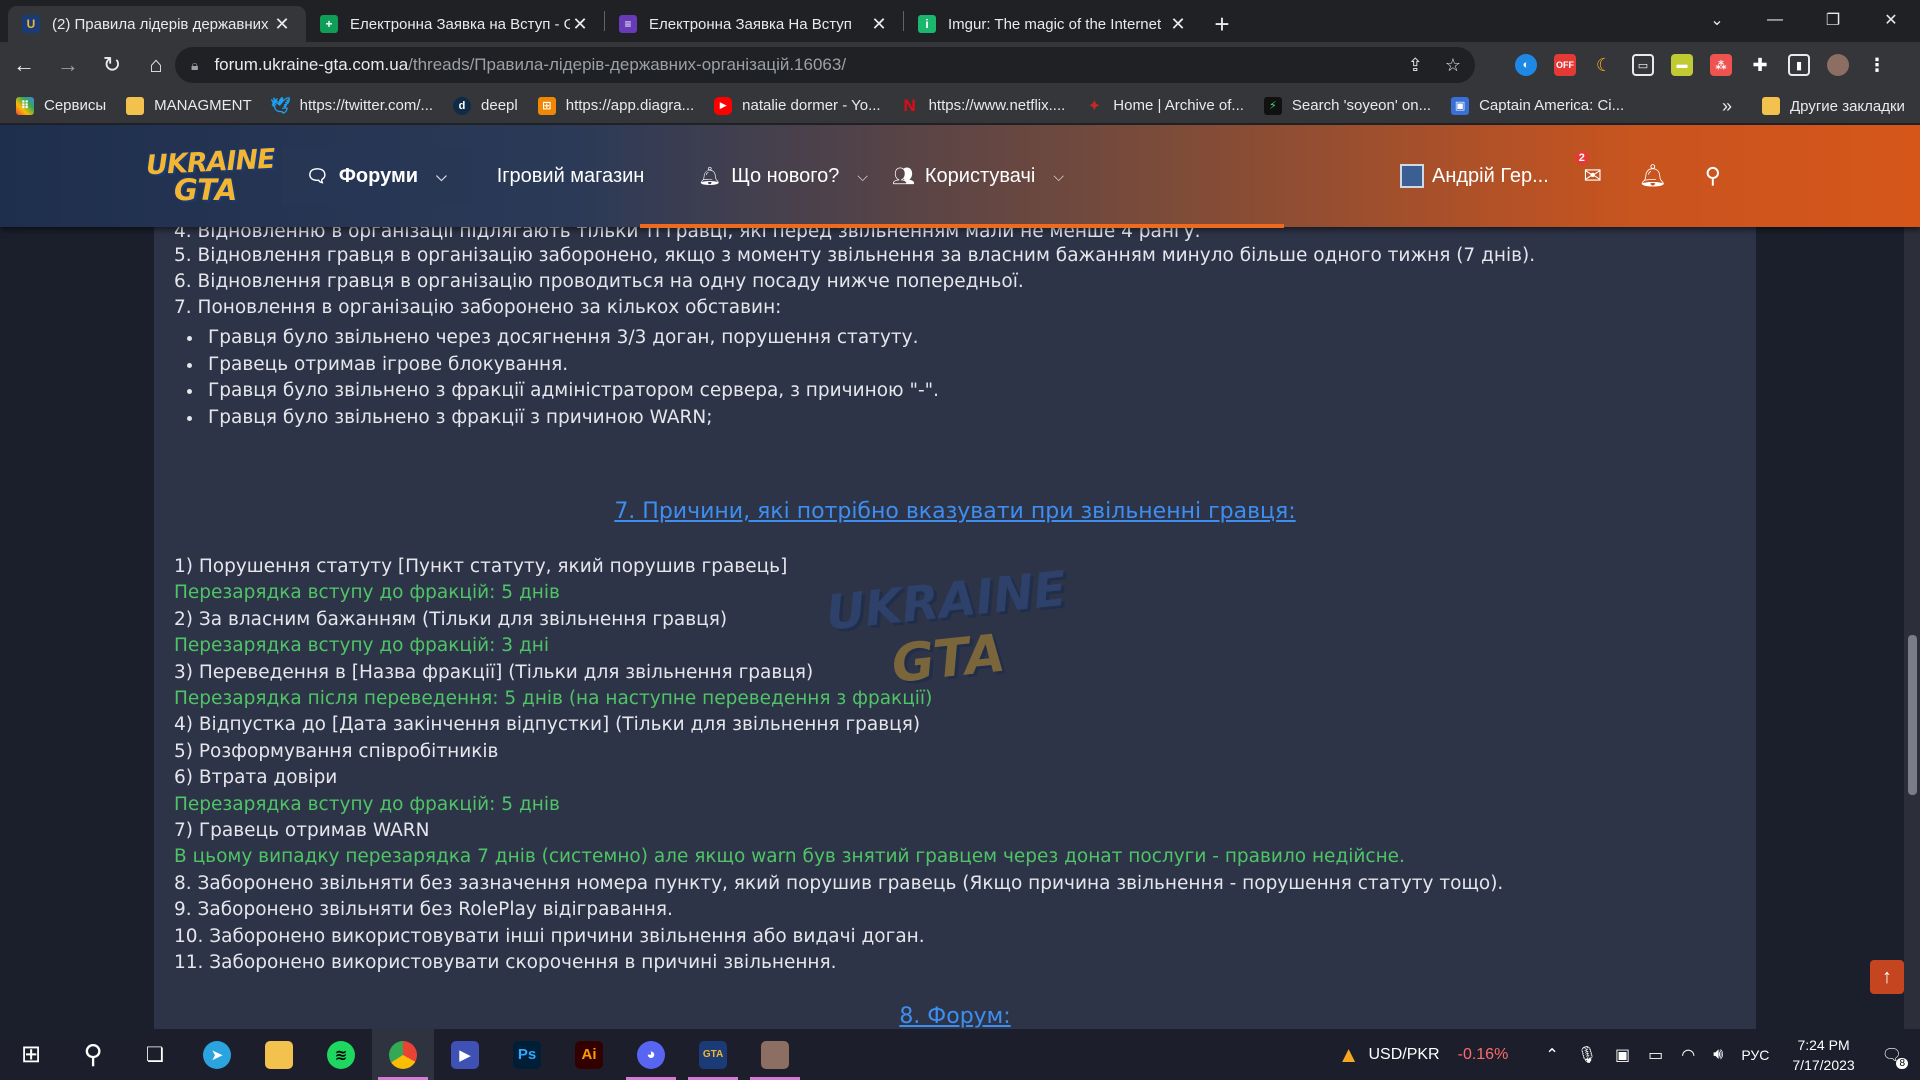 This screenshot has height=1080, width=1920. What do you see at coordinates (955, 1016) in the screenshot?
I see `section-8-heading: 8. Форум:` at bounding box center [955, 1016].